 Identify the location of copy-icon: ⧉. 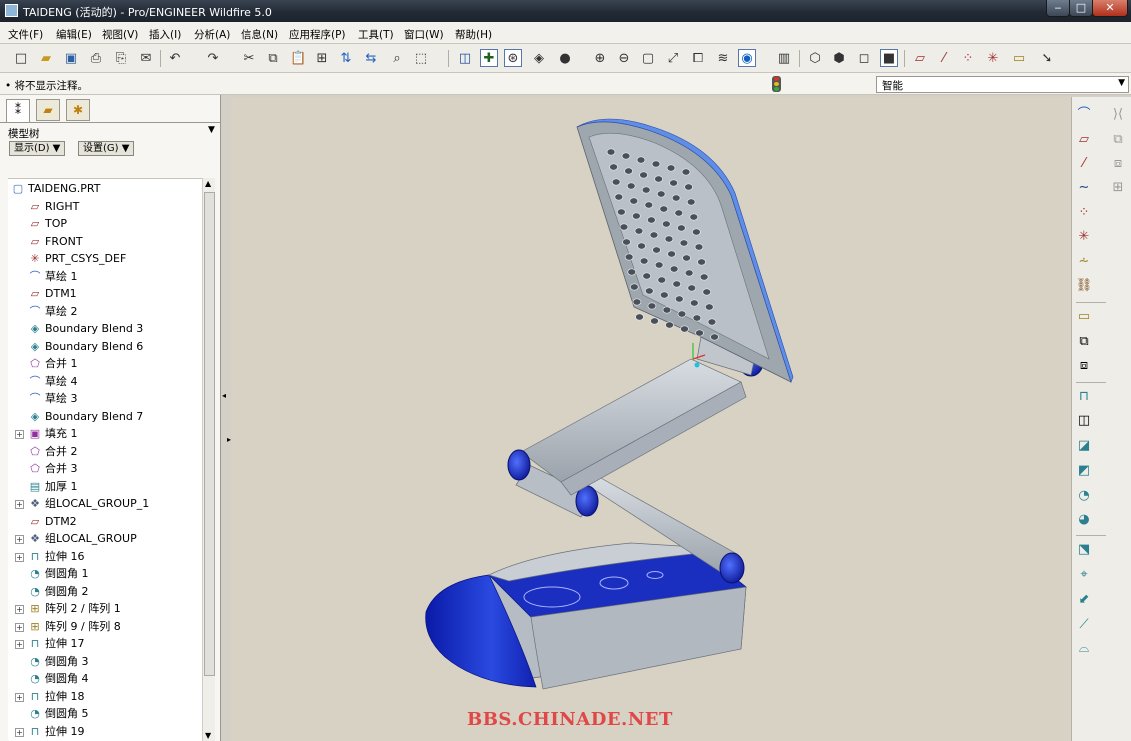
(273, 58).